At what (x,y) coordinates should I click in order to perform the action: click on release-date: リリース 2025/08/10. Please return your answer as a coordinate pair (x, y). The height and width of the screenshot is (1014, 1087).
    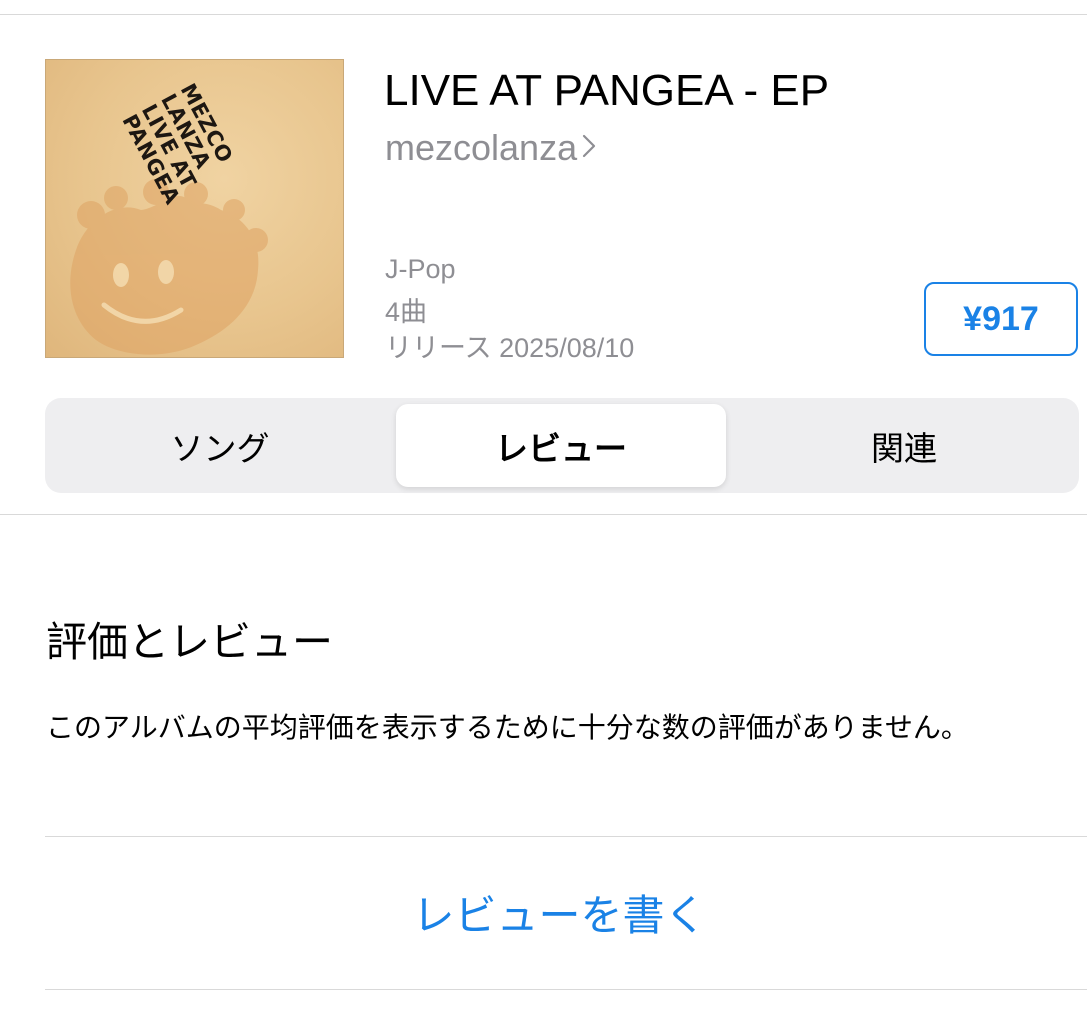
    Looking at the image, I should click on (510, 348).